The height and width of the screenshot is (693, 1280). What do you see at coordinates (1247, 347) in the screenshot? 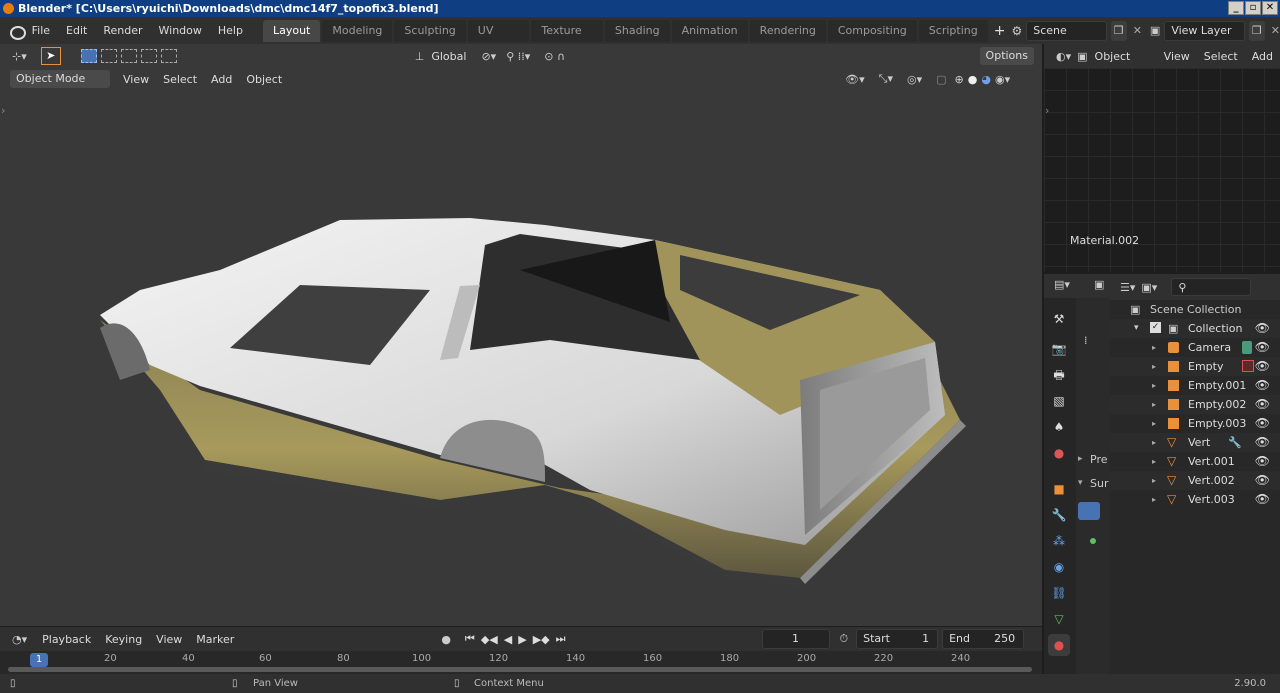
I see `camera-data-icon` at bounding box center [1247, 347].